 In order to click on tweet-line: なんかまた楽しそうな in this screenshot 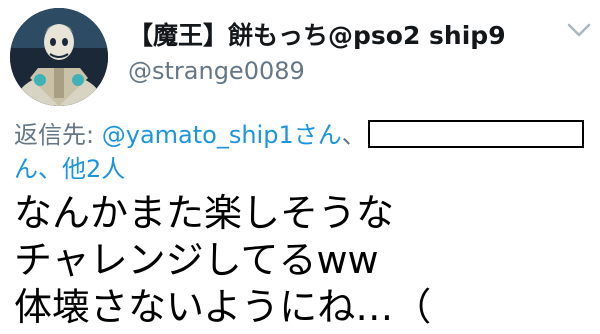, I will do `click(204, 213)`.